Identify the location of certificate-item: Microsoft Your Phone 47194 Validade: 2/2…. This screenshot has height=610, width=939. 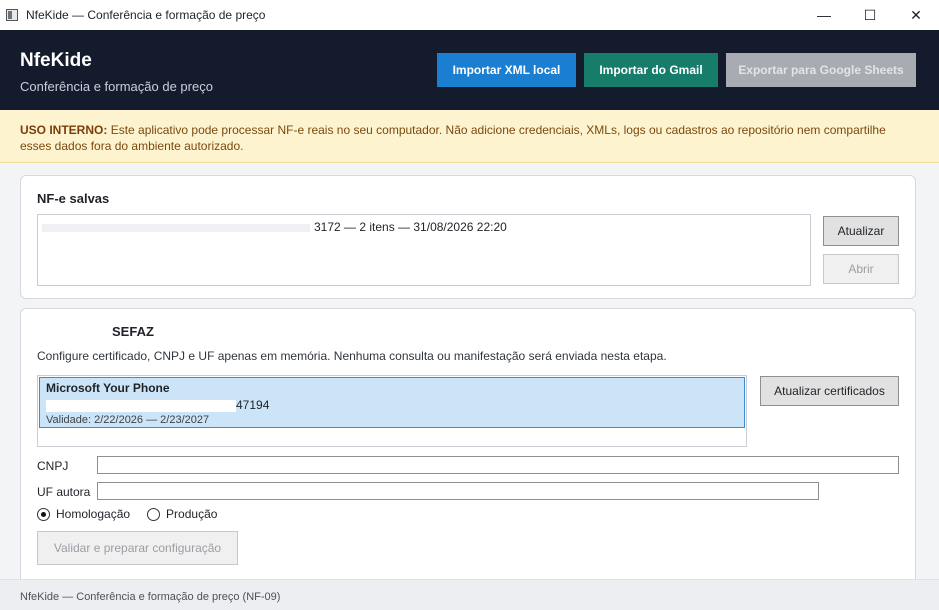
(392, 402).